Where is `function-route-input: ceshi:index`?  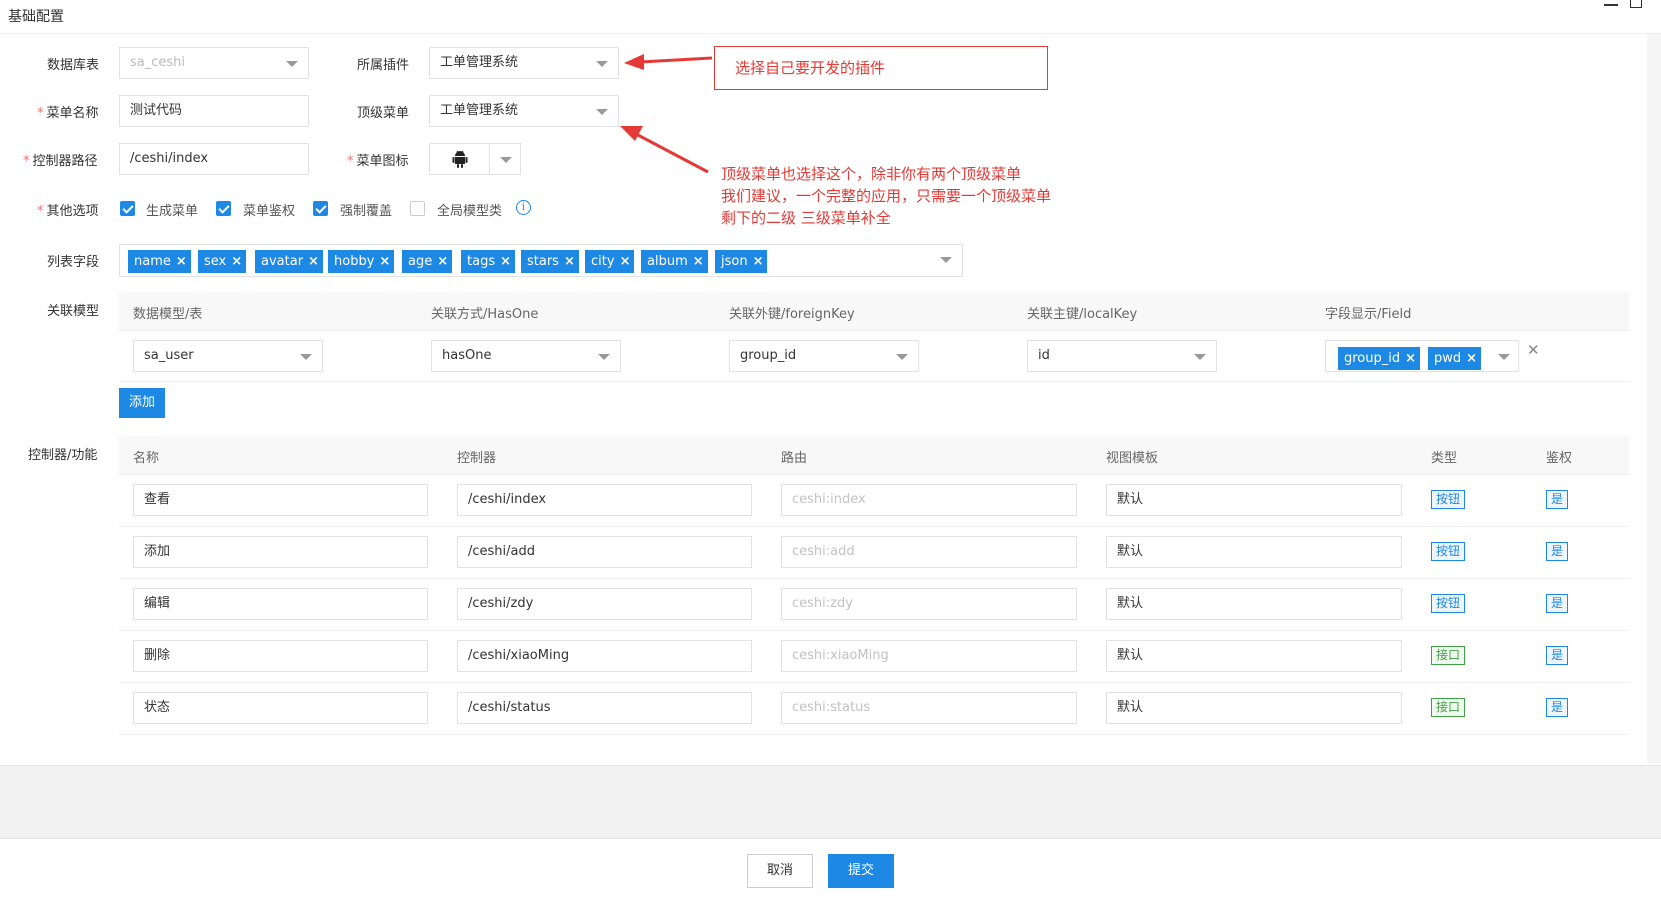
function-route-input: ceshi:index is located at coordinates (929, 500).